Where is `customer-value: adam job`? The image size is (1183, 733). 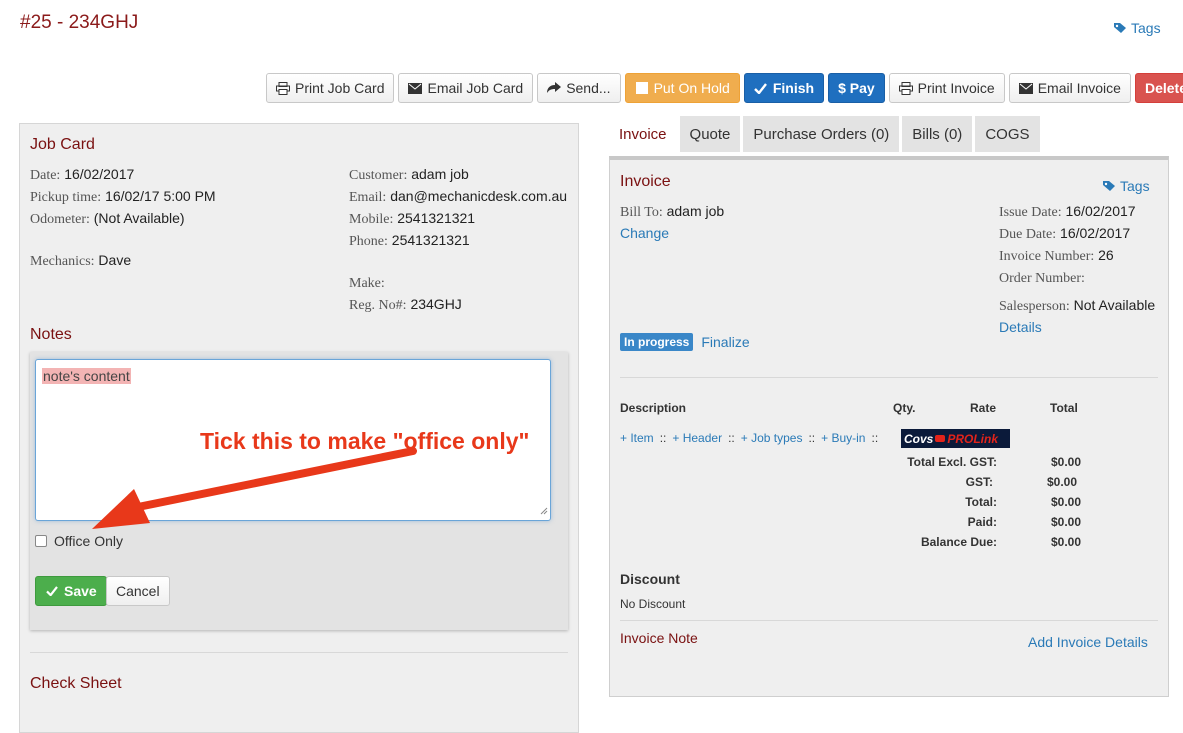
customer-value: adam job is located at coordinates (440, 174).